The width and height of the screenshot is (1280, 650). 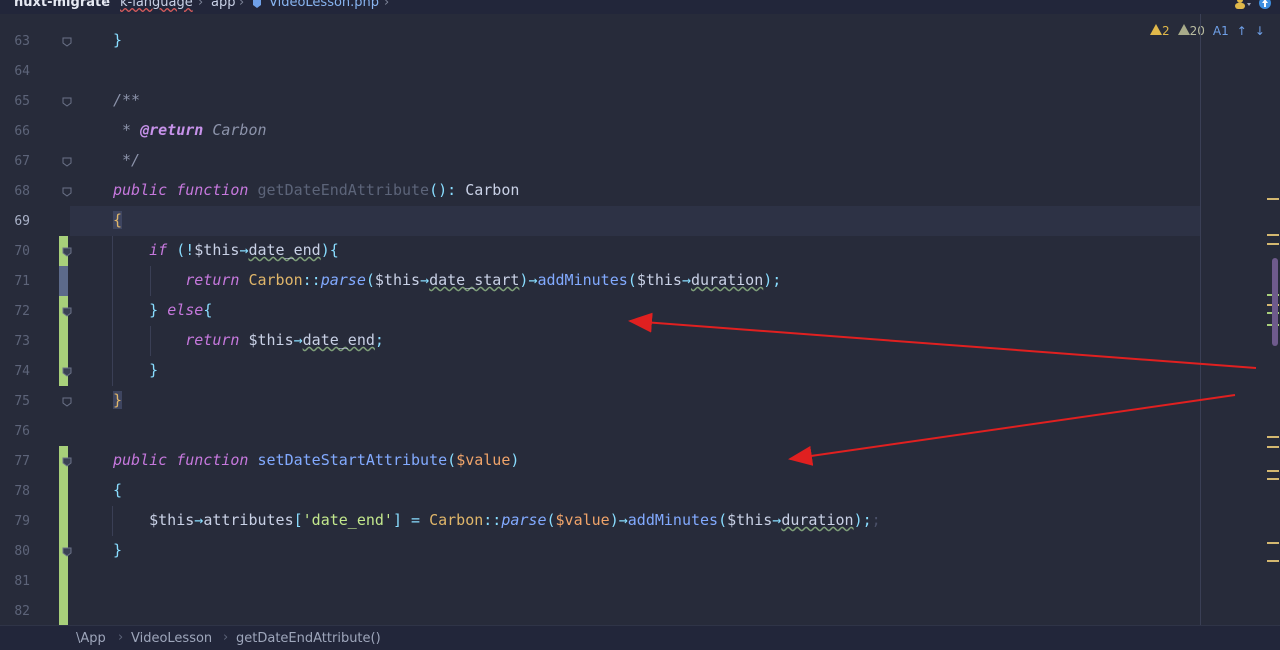 What do you see at coordinates (171, 638) in the screenshot?
I see `breadcrumb-class: VideoLesson` at bounding box center [171, 638].